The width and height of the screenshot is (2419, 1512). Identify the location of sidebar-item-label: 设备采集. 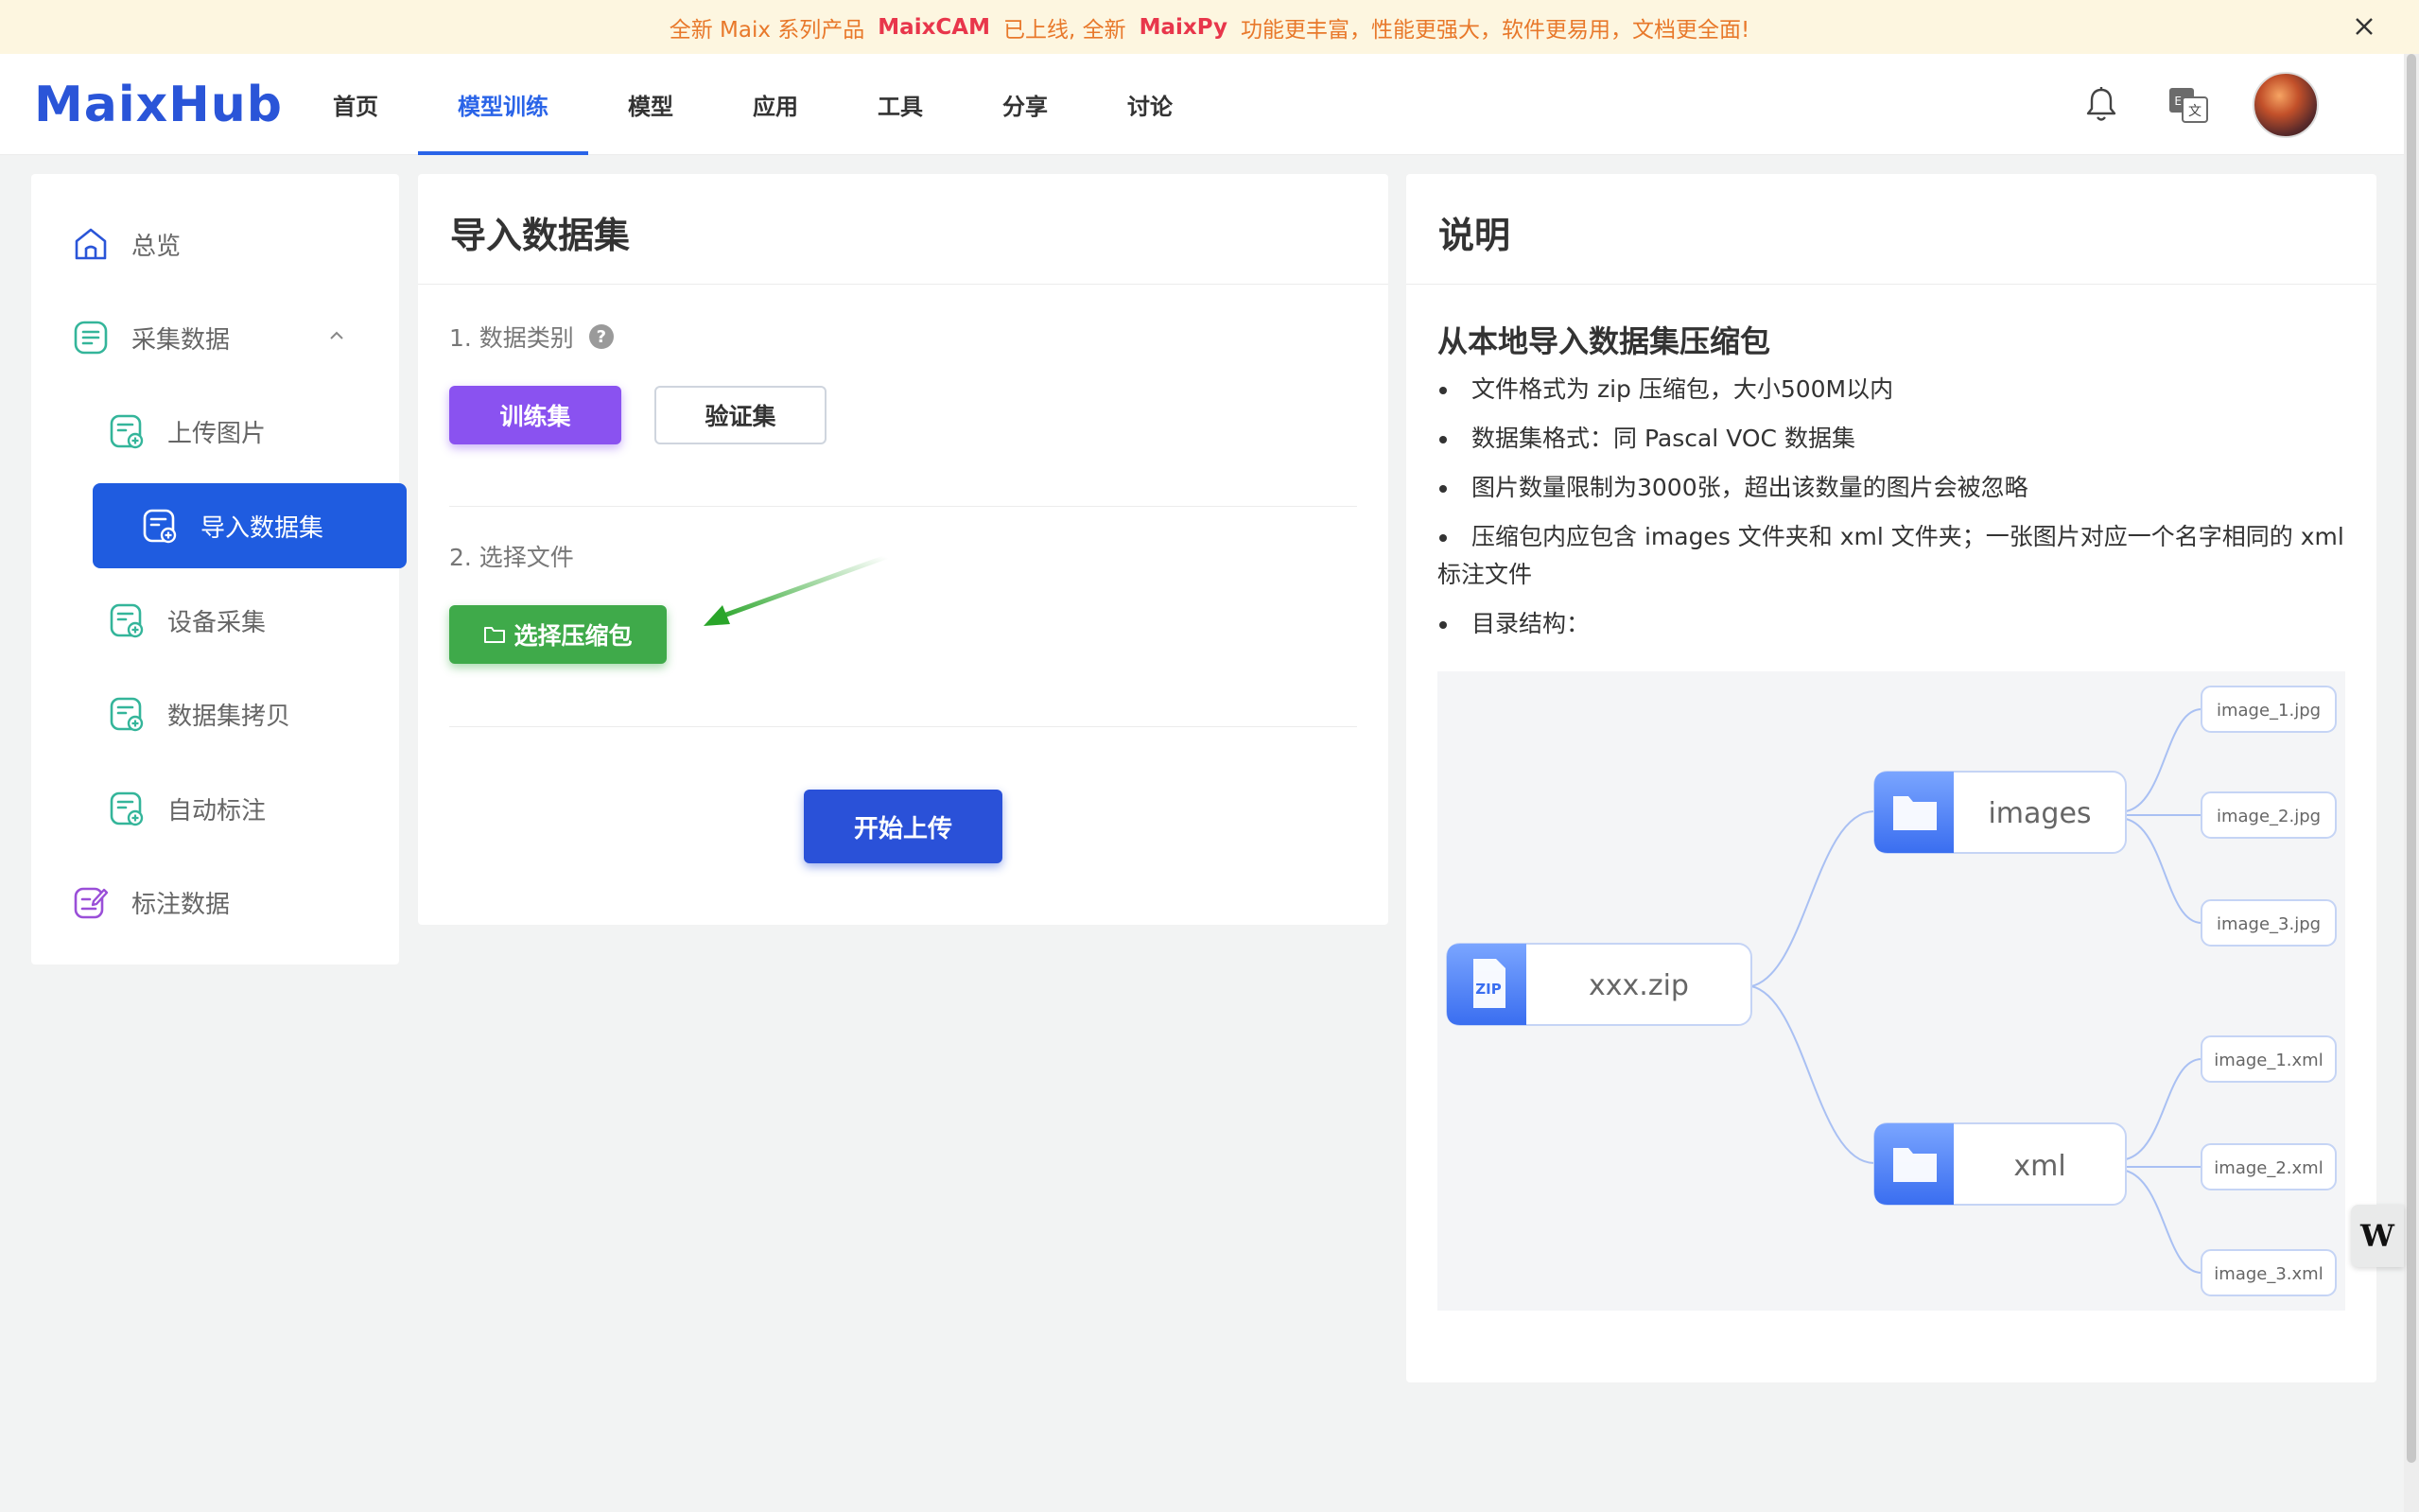
(217, 622).